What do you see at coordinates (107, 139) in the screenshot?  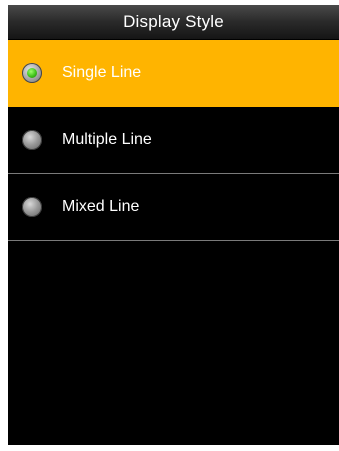 I see `option-label: Multiple Line` at bounding box center [107, 139].